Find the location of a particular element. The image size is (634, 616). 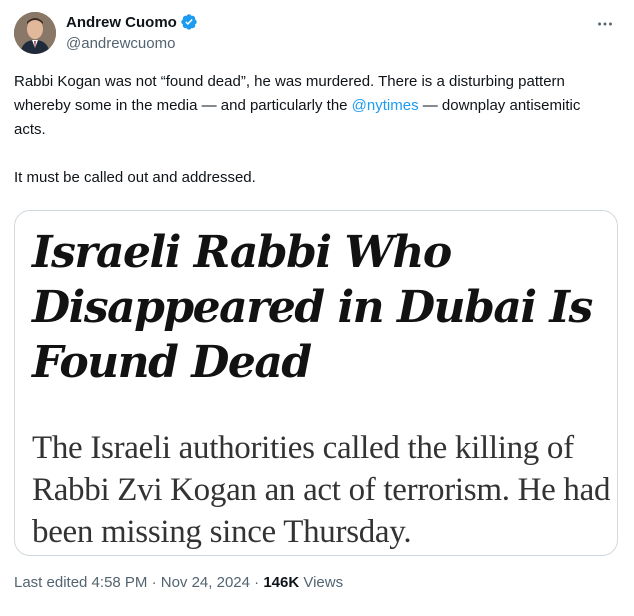

display-name: Andrew Cuomo is located at coordinates (121, 22).